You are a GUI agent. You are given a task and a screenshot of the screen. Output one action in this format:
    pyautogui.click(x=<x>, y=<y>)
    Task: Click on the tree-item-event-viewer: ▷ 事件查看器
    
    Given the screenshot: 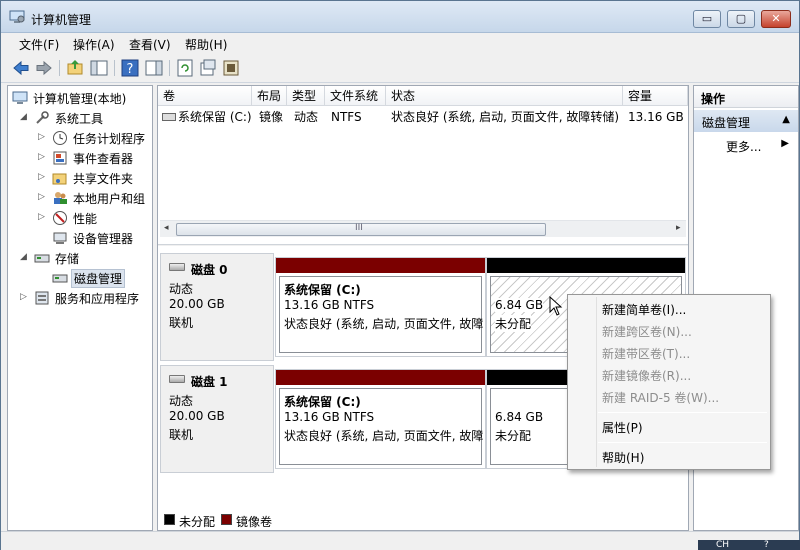 What is the action you would take?
    pyautogui.click(x=95, y=158)
    